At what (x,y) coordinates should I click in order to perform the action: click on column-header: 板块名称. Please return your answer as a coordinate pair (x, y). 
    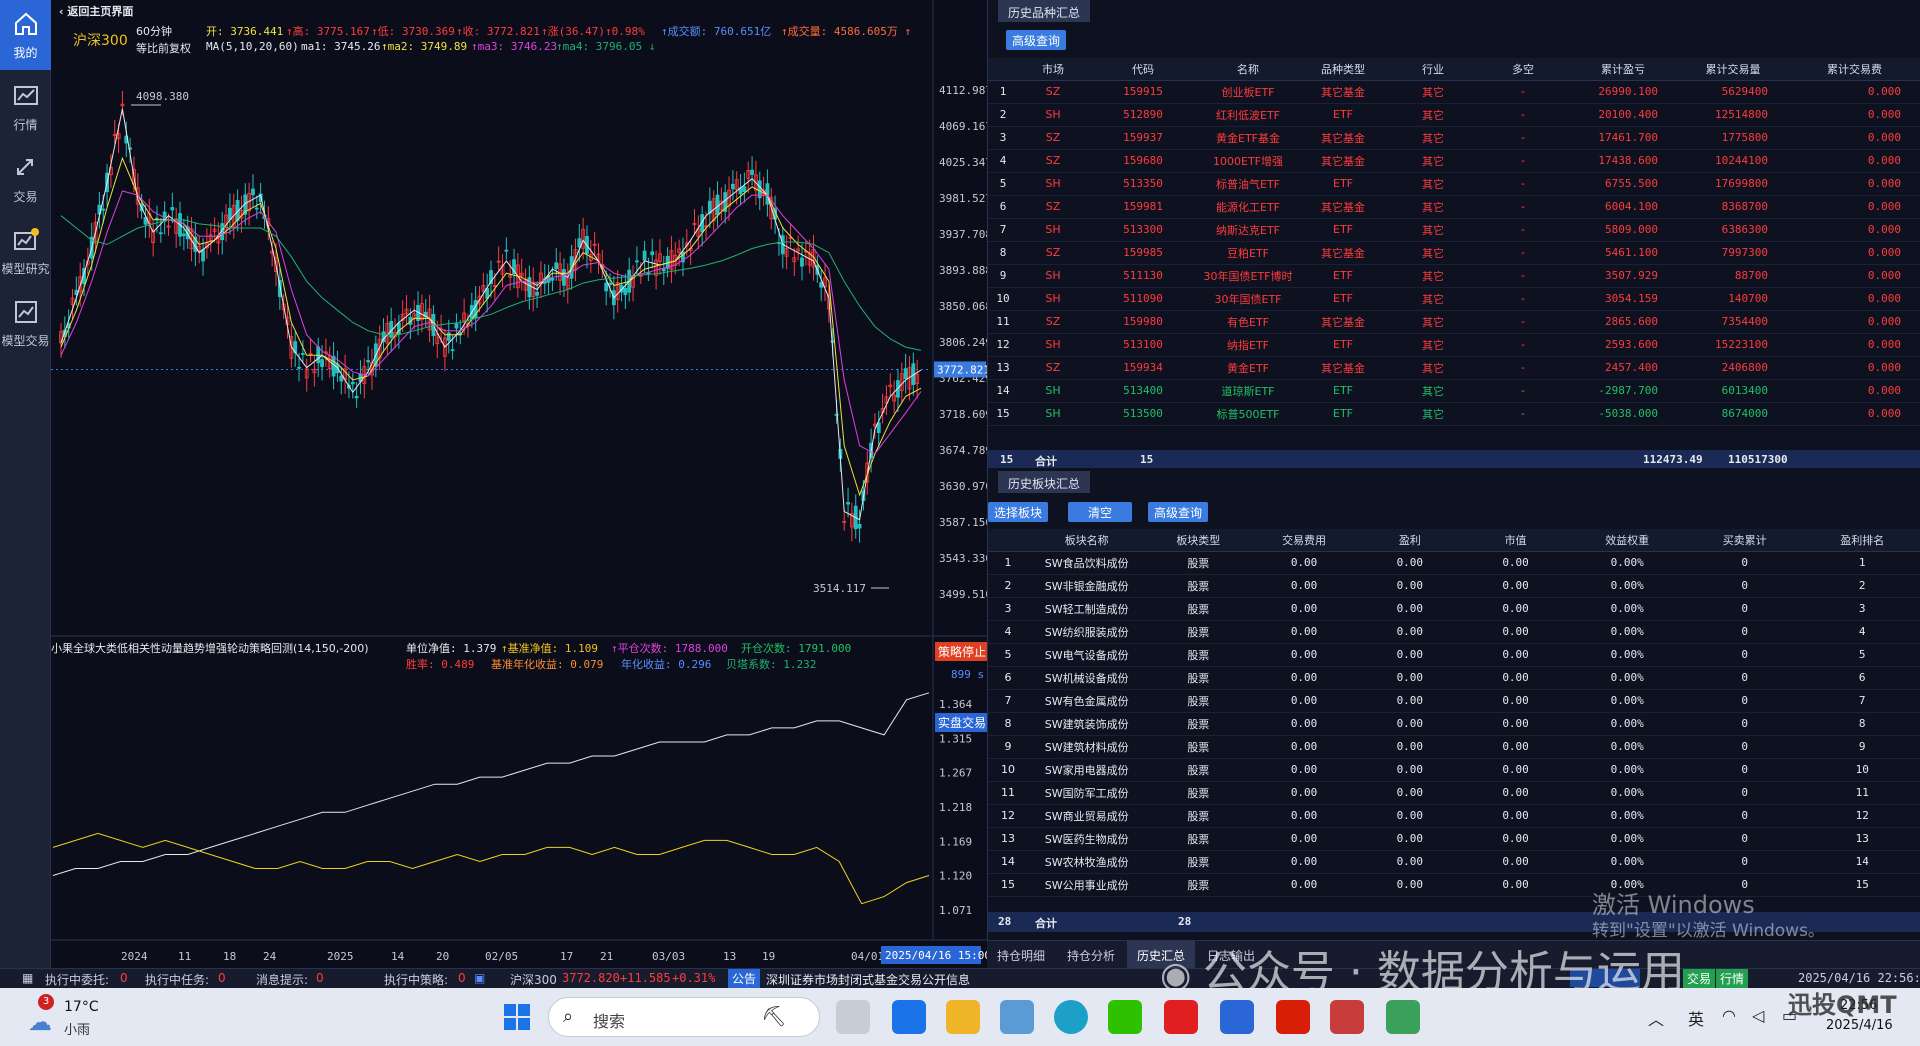
    Looking at the image, I should click on (1086, 540).